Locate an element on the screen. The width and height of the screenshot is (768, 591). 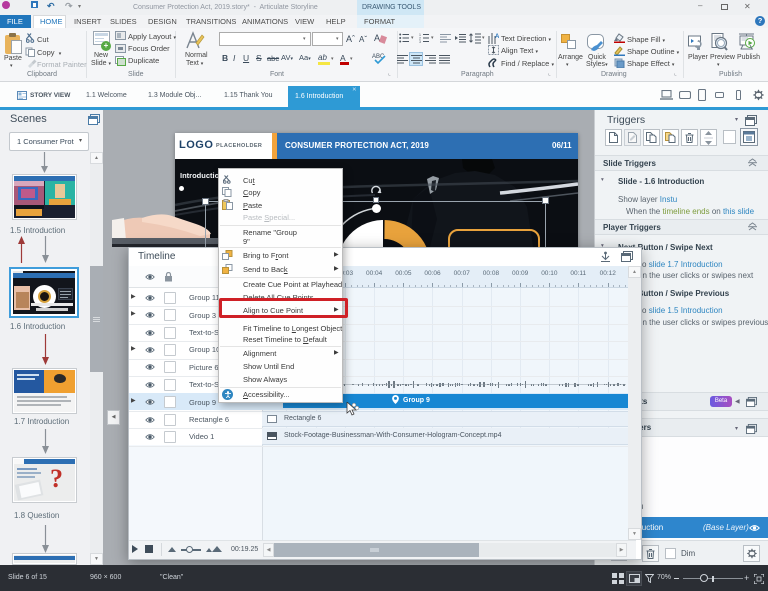
svg-text: A is located at coordinates (497, 37).